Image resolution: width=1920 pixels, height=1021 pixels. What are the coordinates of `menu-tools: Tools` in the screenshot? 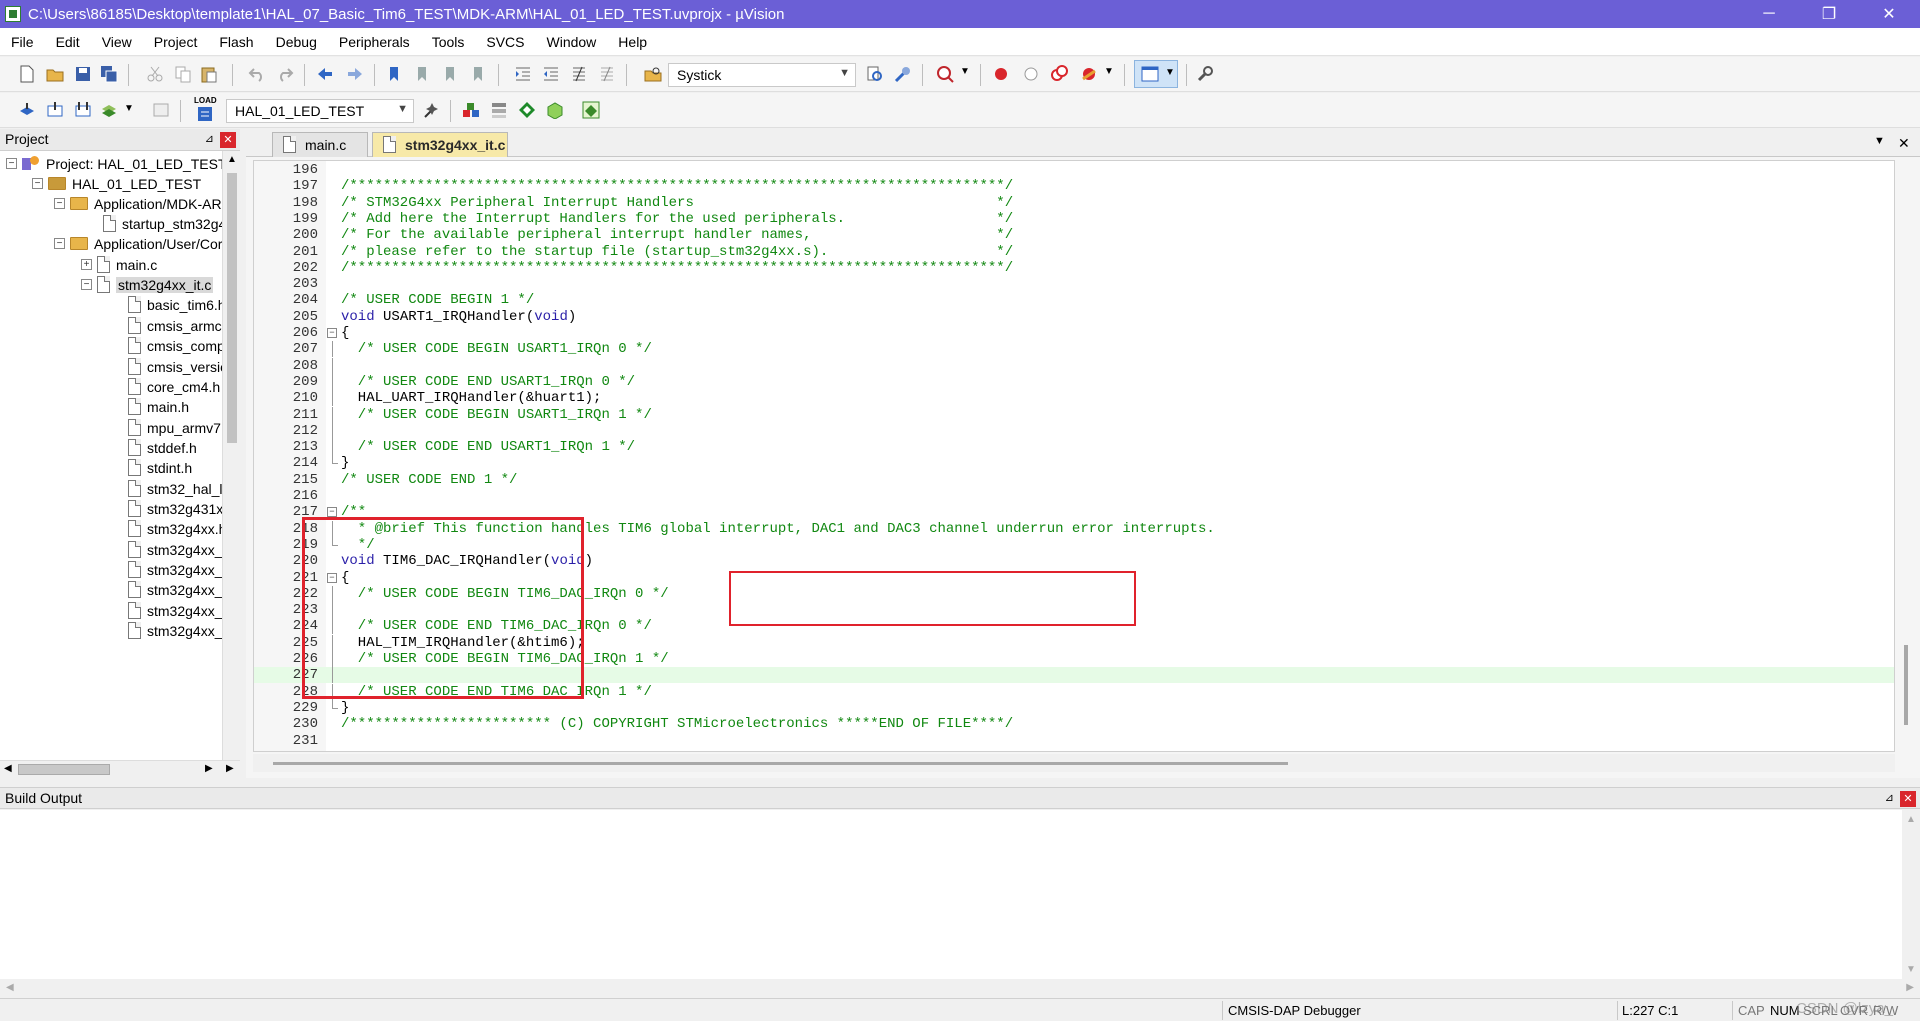 It's located at (448, 42).